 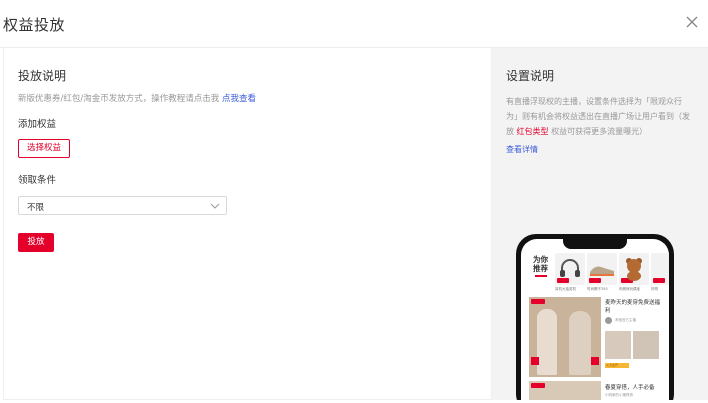 What do you see at coordinates (608, 320) in the screenshot?
I see `avatar` at bounding box center [608, 320].